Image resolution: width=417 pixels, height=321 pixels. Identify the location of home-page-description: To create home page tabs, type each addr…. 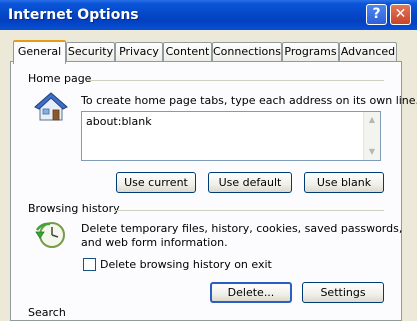
(249, 100).